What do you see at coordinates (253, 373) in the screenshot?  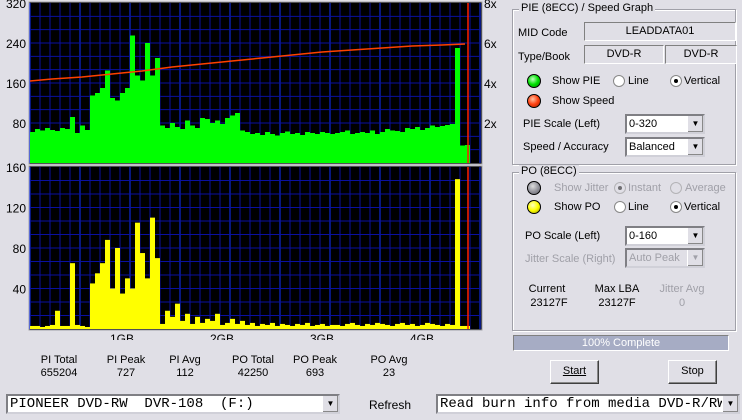 I see `stat-value: 42250` at bounding box center [253, 373].